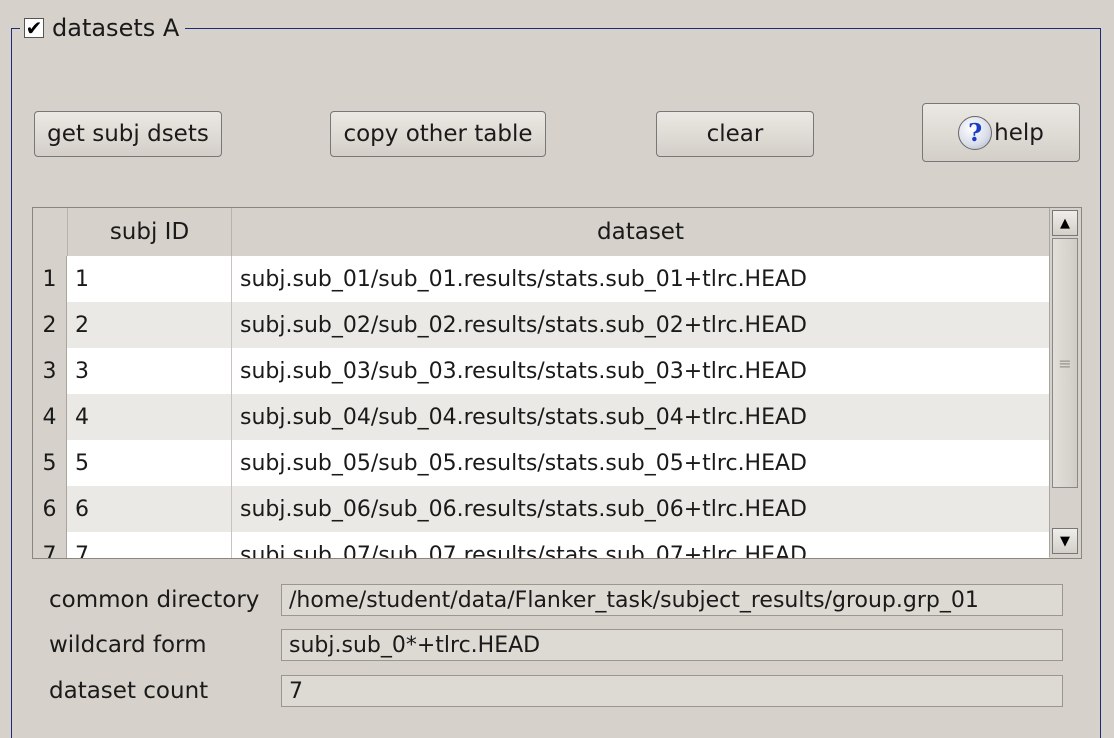  I want to click on subj-id-cell: 6, so click(149, 509).